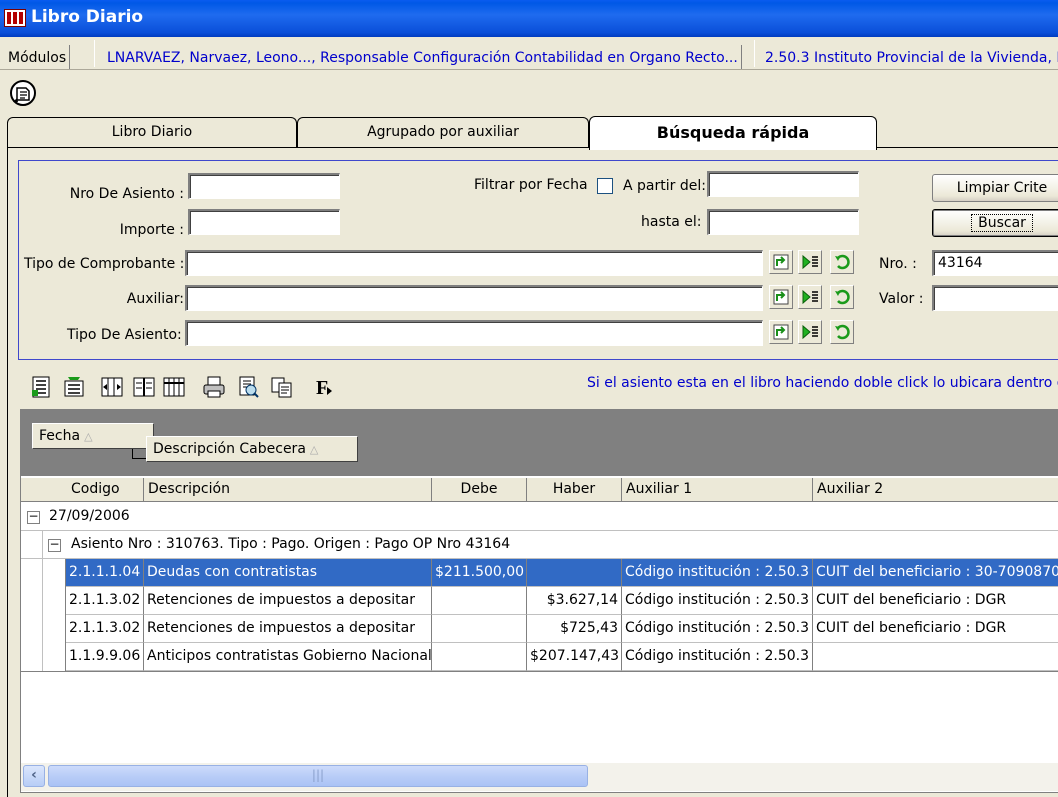 This screenshot has height=797, width=1058. I want to click on tipo-asiento-input, so click(474, 333).